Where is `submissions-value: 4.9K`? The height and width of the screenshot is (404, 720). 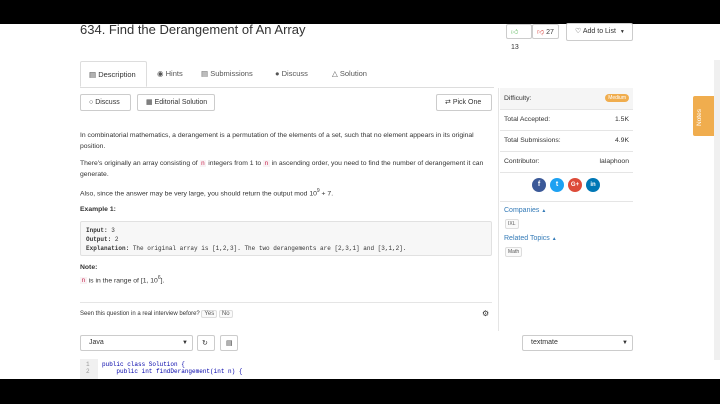
submissions-value: 4.9K is located at coordinates (622, 140).